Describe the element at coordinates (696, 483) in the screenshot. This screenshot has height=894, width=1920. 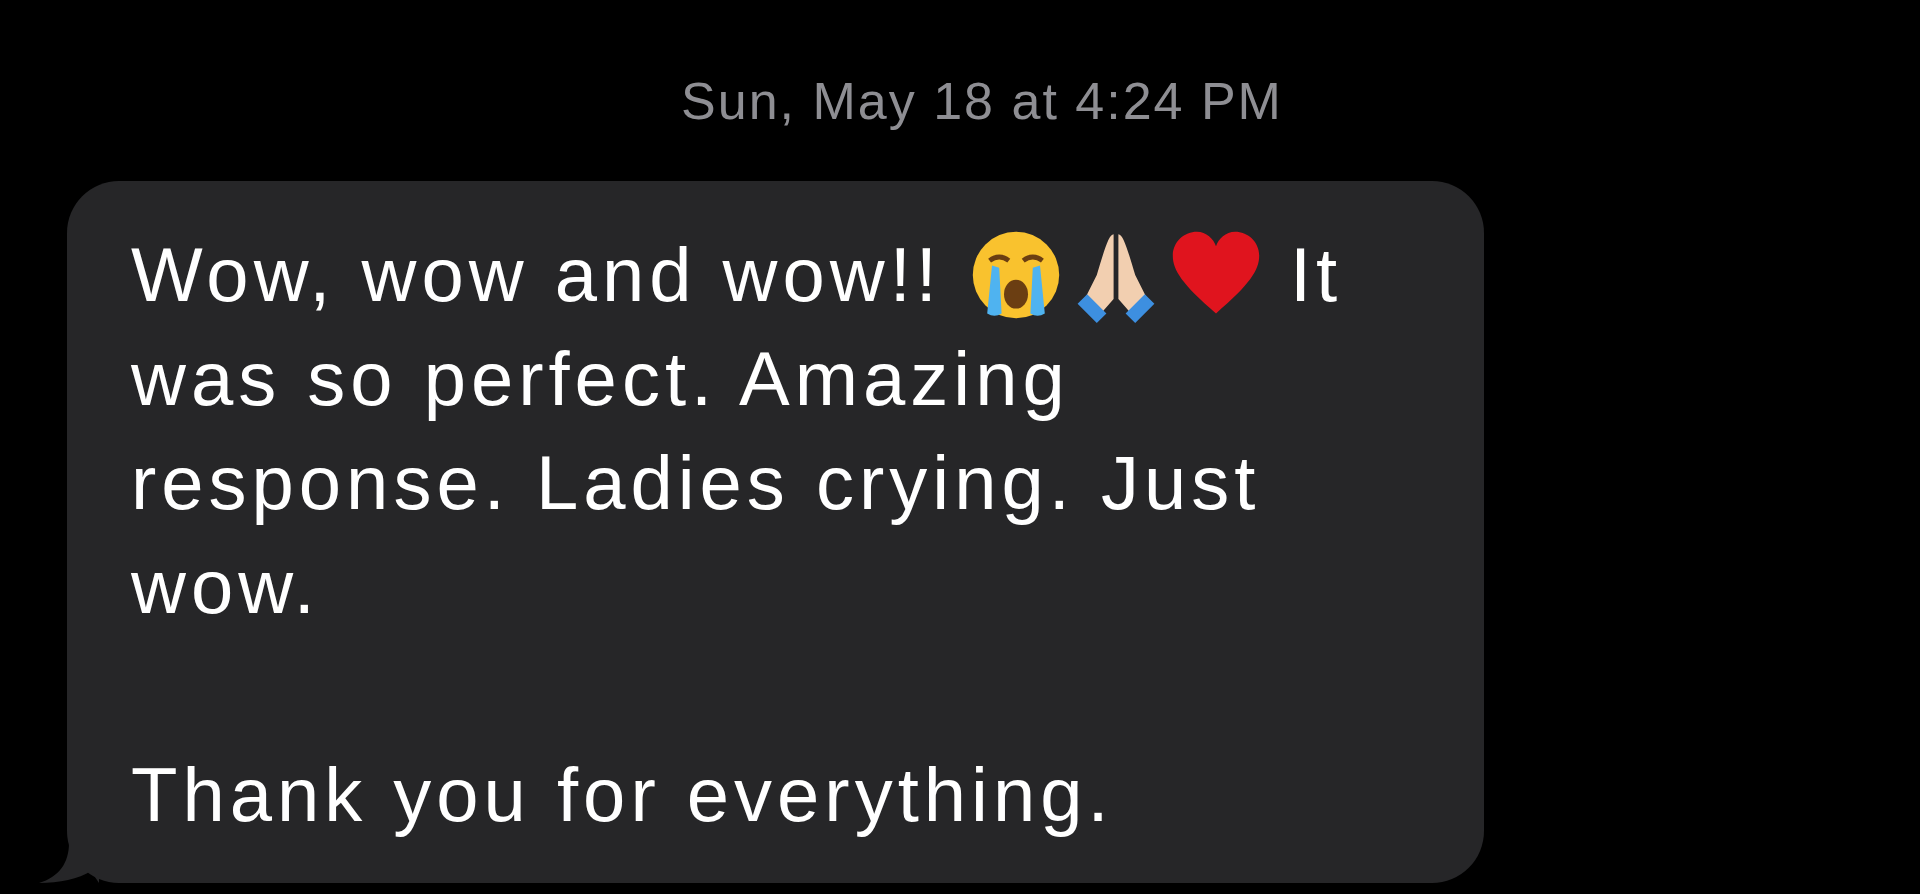
I see `message-text: response. Ladies crying. Just` at that location.